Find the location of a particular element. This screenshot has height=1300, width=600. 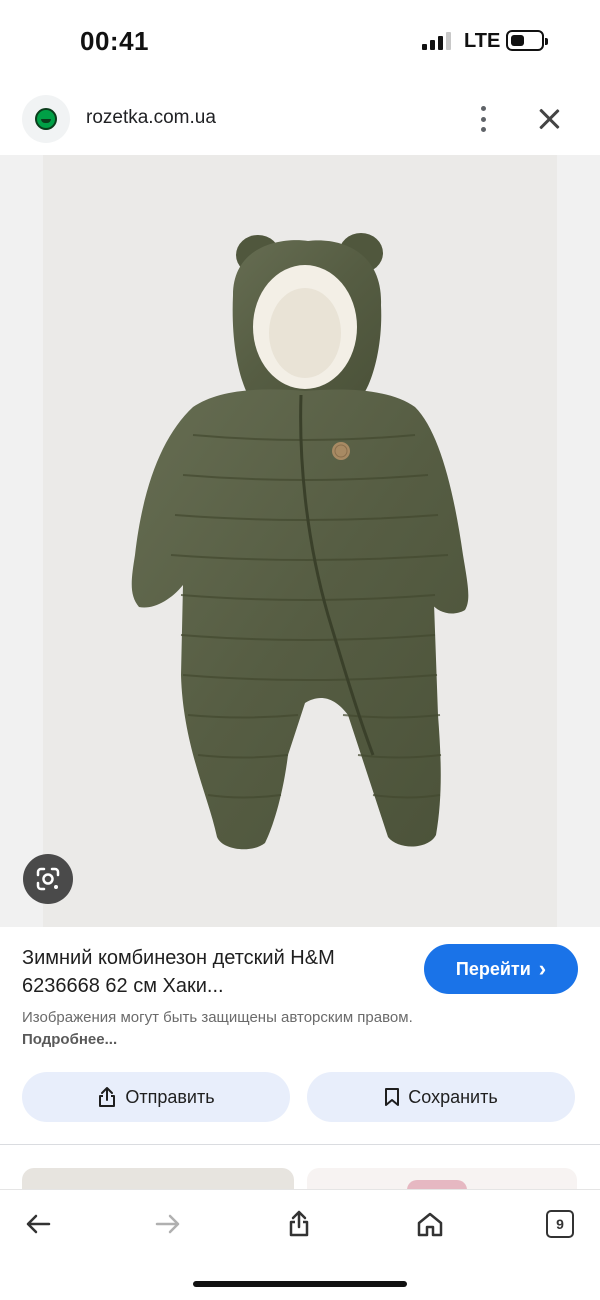

rozetka-logo-icon is located at coordinates (46, 119).